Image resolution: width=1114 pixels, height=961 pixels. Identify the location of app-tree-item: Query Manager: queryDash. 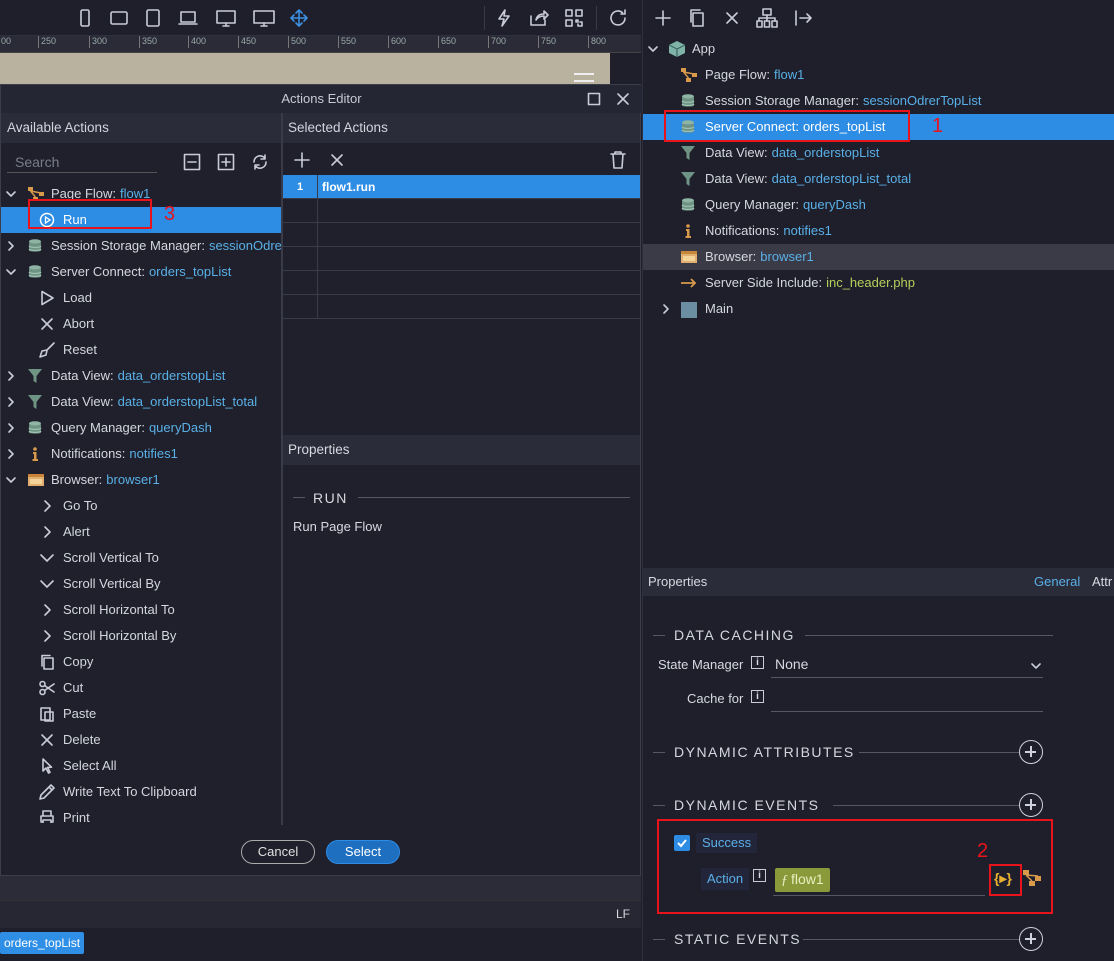
(878, 205).